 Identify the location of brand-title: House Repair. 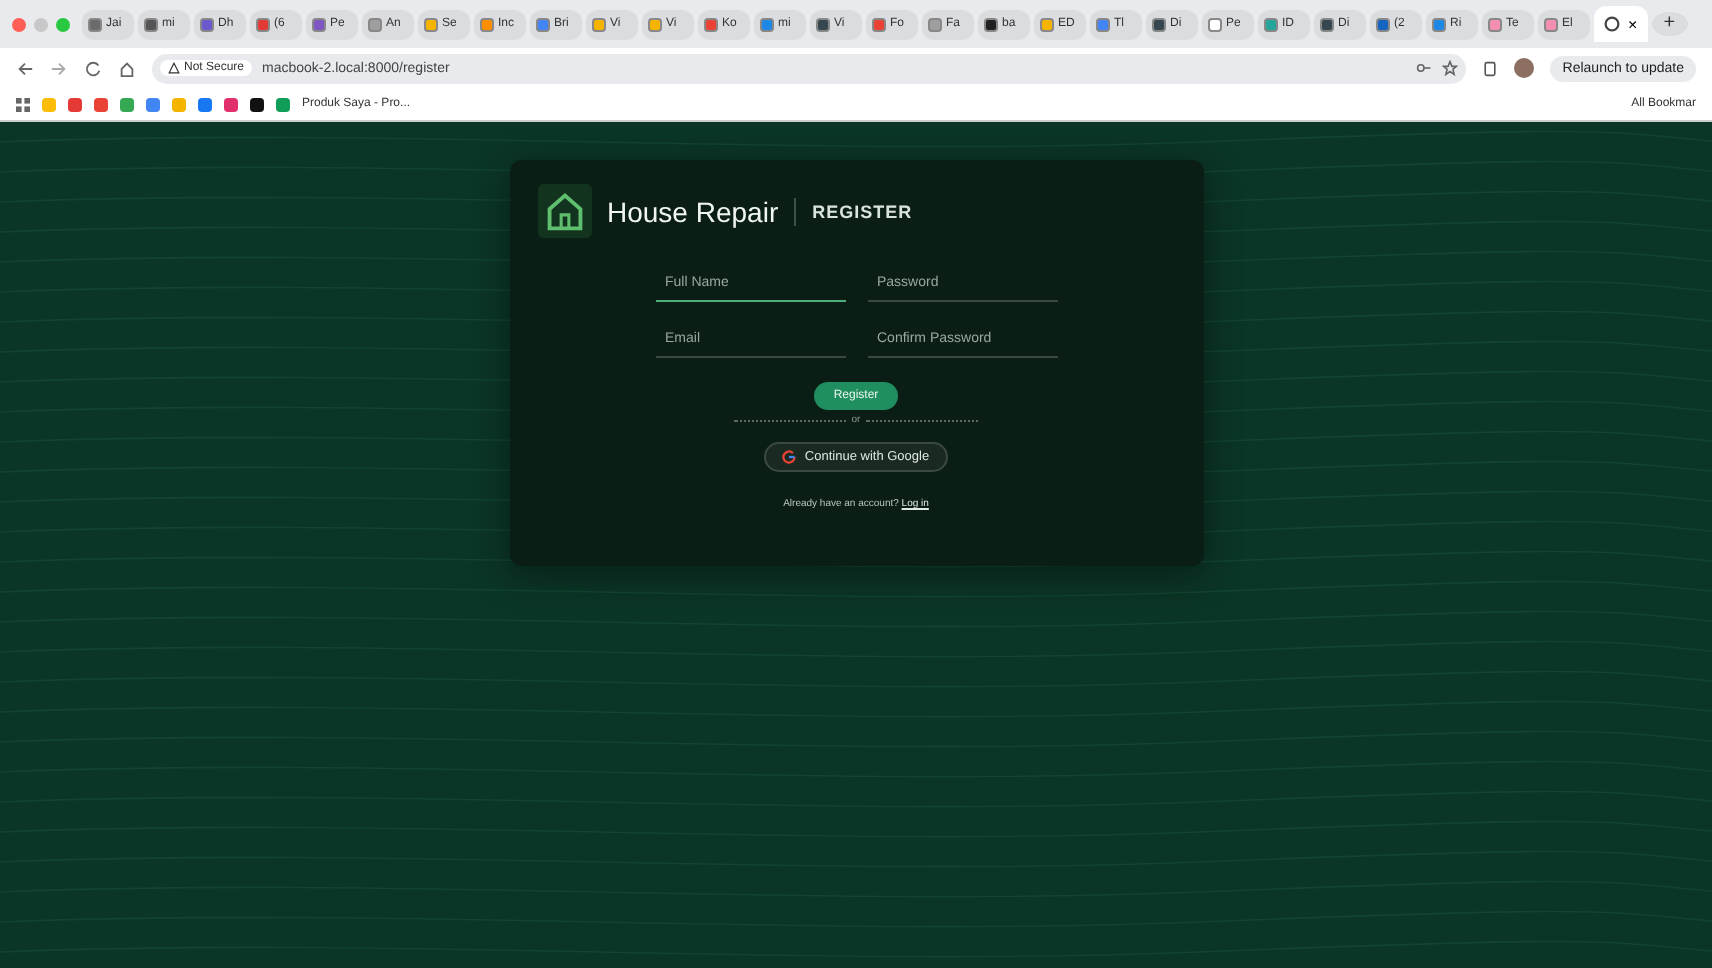
(693, 211).